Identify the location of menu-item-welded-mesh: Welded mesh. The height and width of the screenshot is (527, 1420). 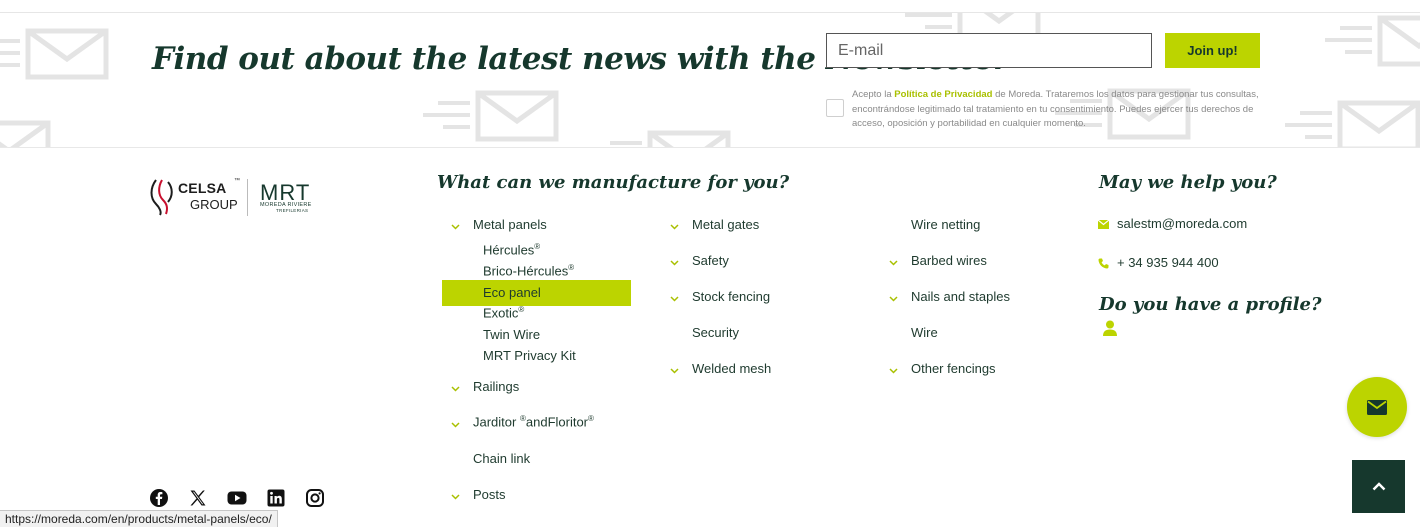
(731, 368).